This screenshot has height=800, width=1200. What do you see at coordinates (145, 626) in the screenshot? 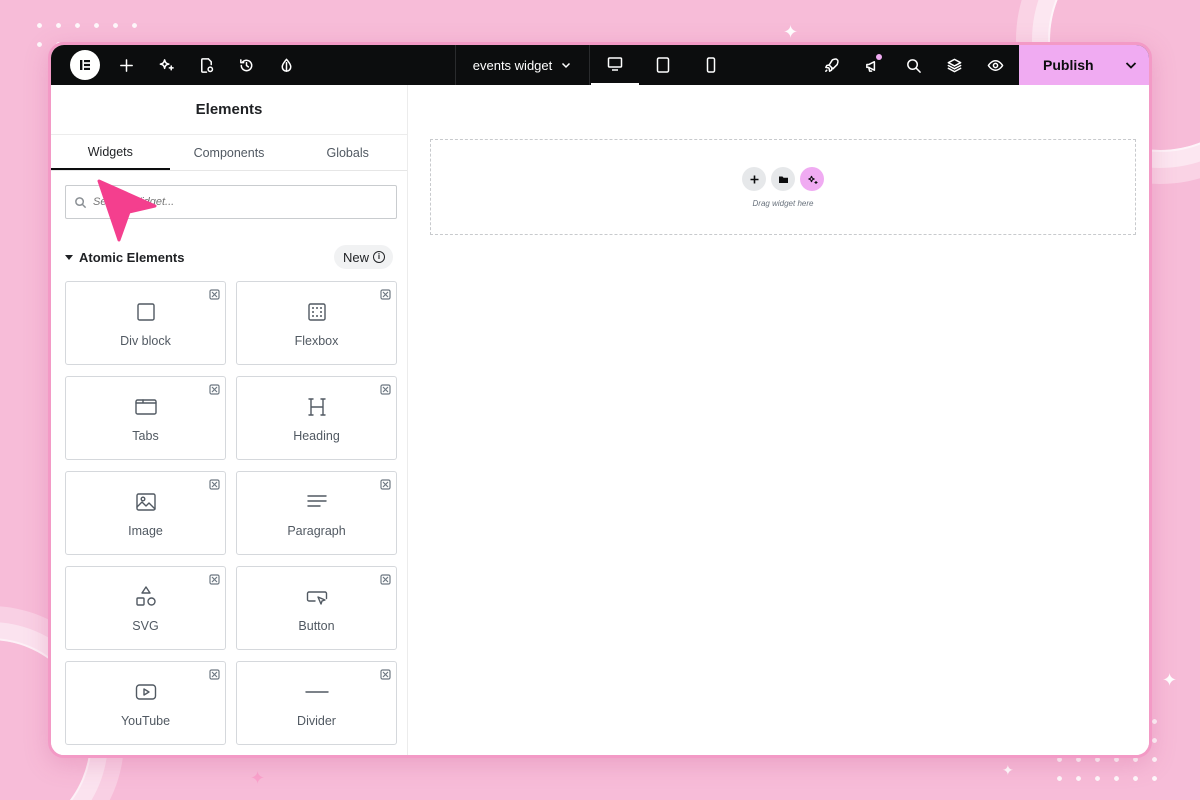
I see `widget-label: SVG` at bounding box center [145, 626].